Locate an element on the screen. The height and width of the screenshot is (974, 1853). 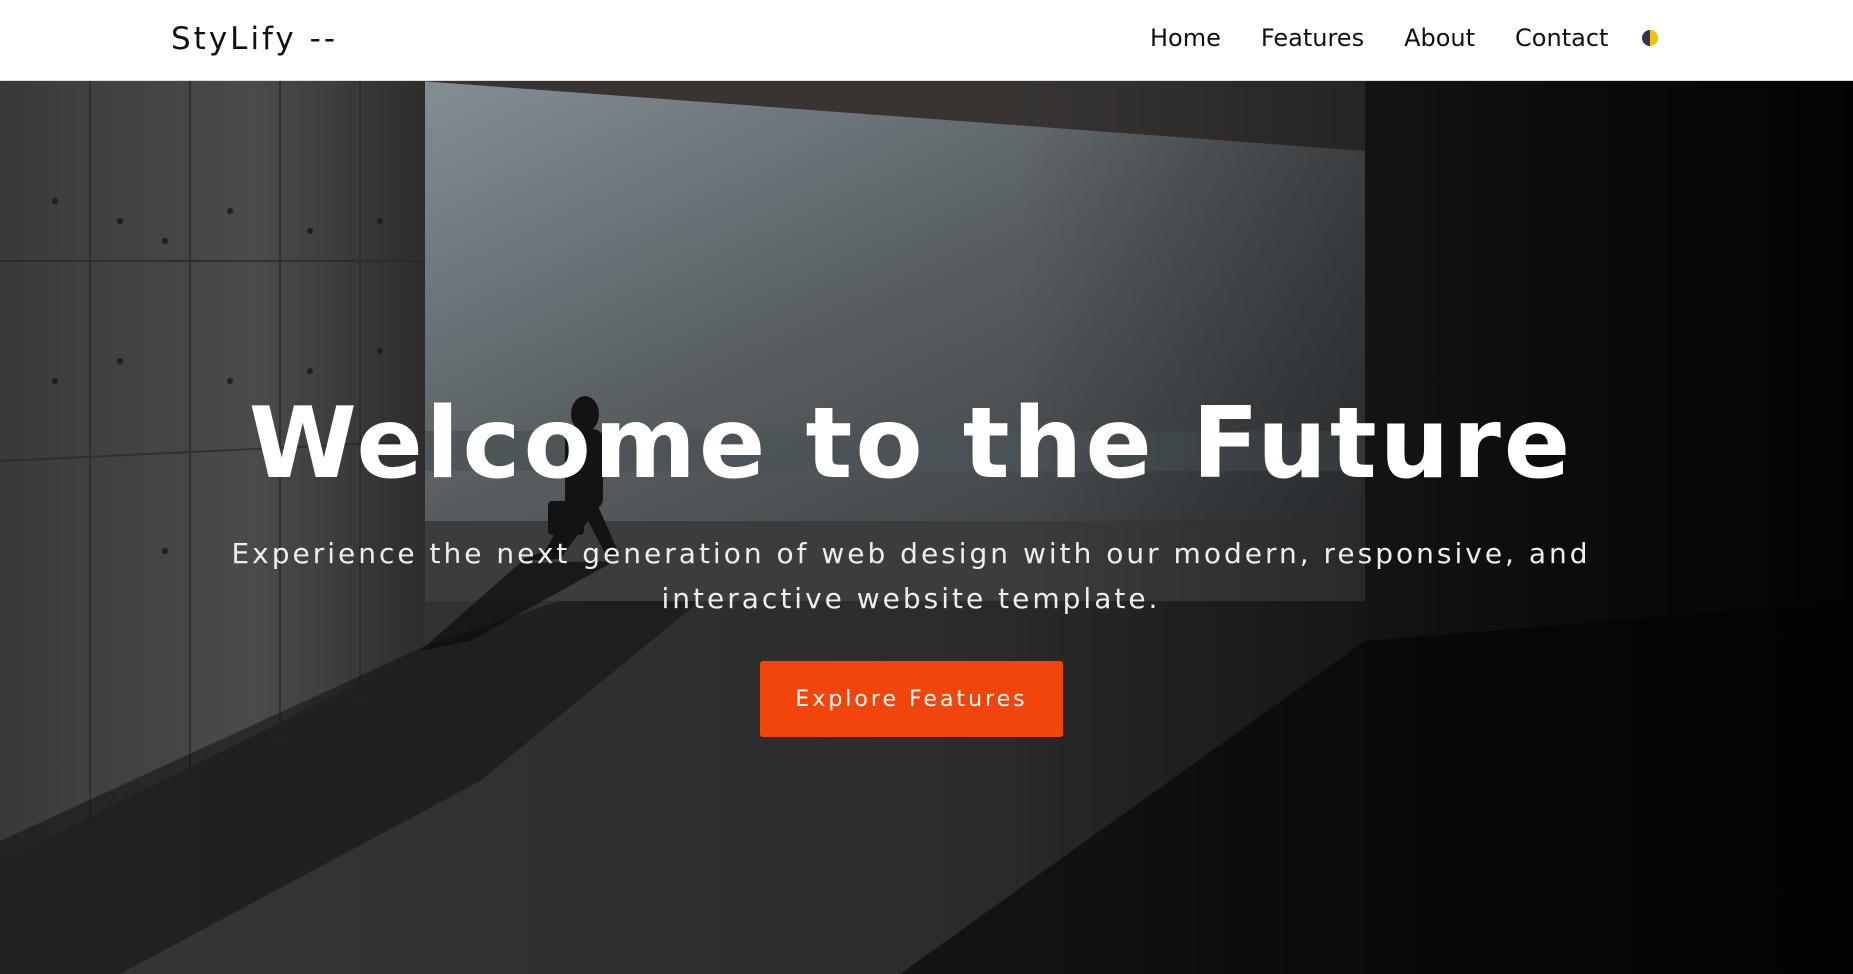
hero-title: Welcome to the Future is located at coordinates (911, 444).